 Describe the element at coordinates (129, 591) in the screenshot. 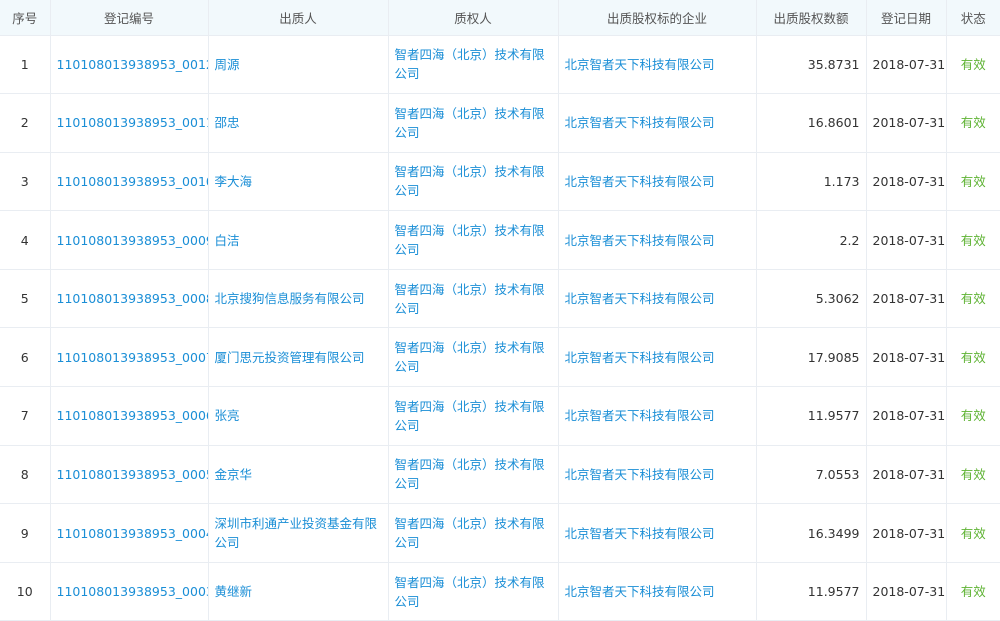

I see `reg-no-link: 110108013938953_0003` at that location.